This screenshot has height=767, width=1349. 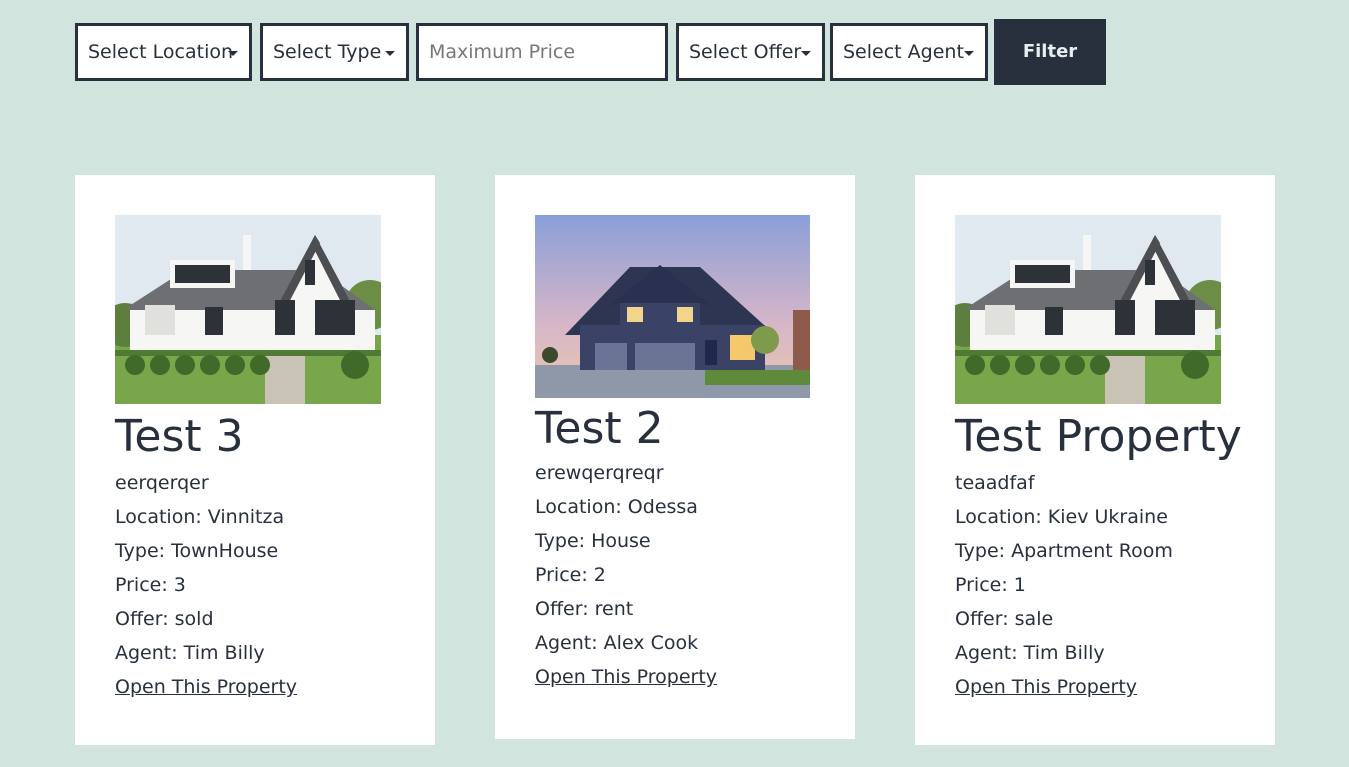 What do you see at coordinates (1050, 52) in the screenshot?
I see `filter-button: Filter` at bounding box center [1050, 52].